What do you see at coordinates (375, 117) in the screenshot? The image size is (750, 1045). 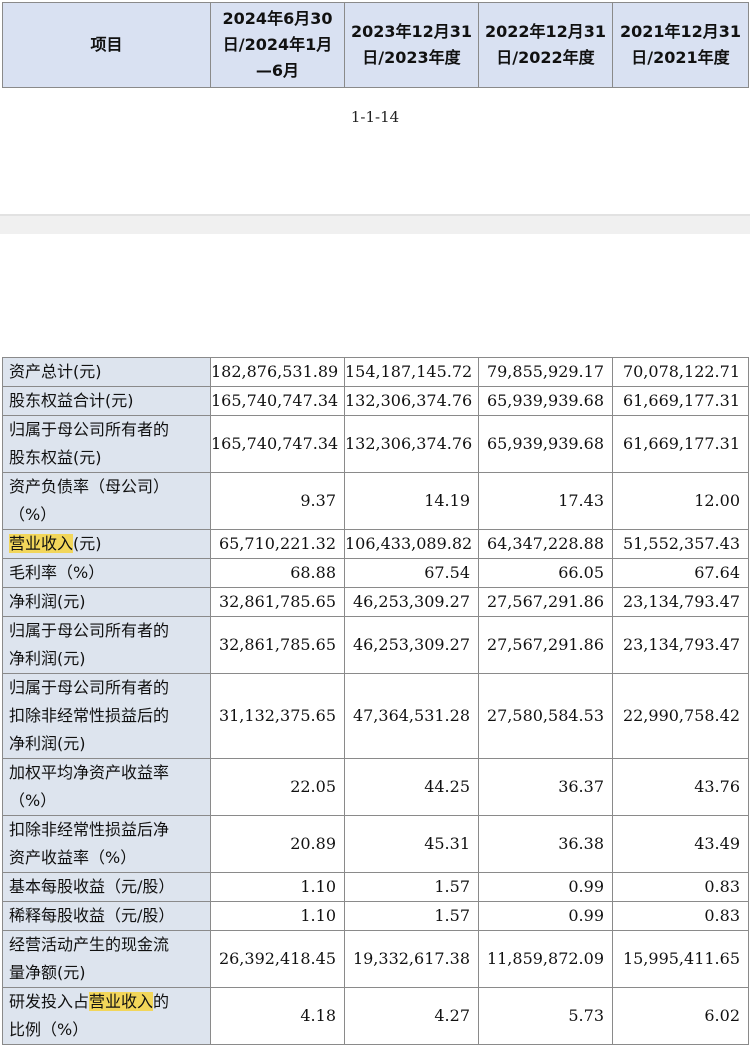 I see `page-number: 1-1-14` at bounding box center [375, 117].